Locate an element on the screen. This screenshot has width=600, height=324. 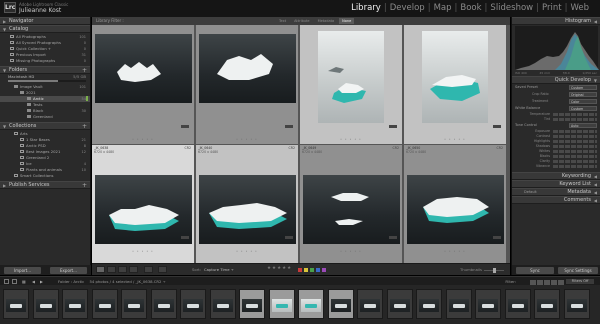
thumbnail-size-slider is located at coordinates (494, 270).